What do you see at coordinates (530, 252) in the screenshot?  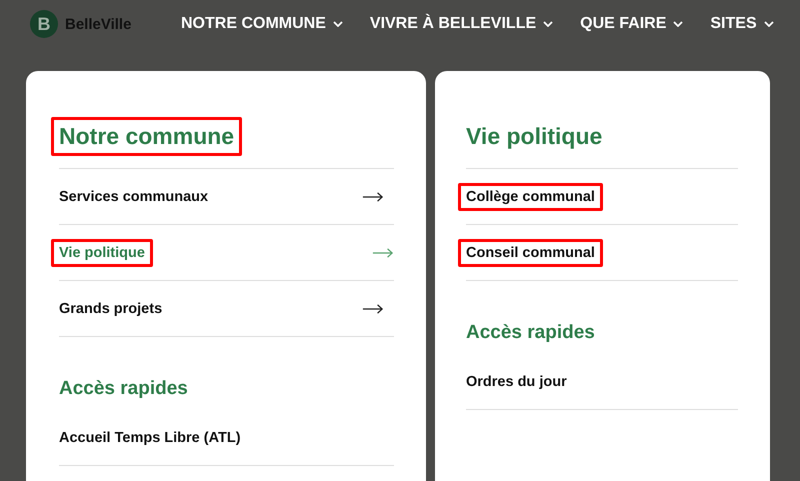 I see `menu-link: Conseil communal` at bounding box center [530, 252].